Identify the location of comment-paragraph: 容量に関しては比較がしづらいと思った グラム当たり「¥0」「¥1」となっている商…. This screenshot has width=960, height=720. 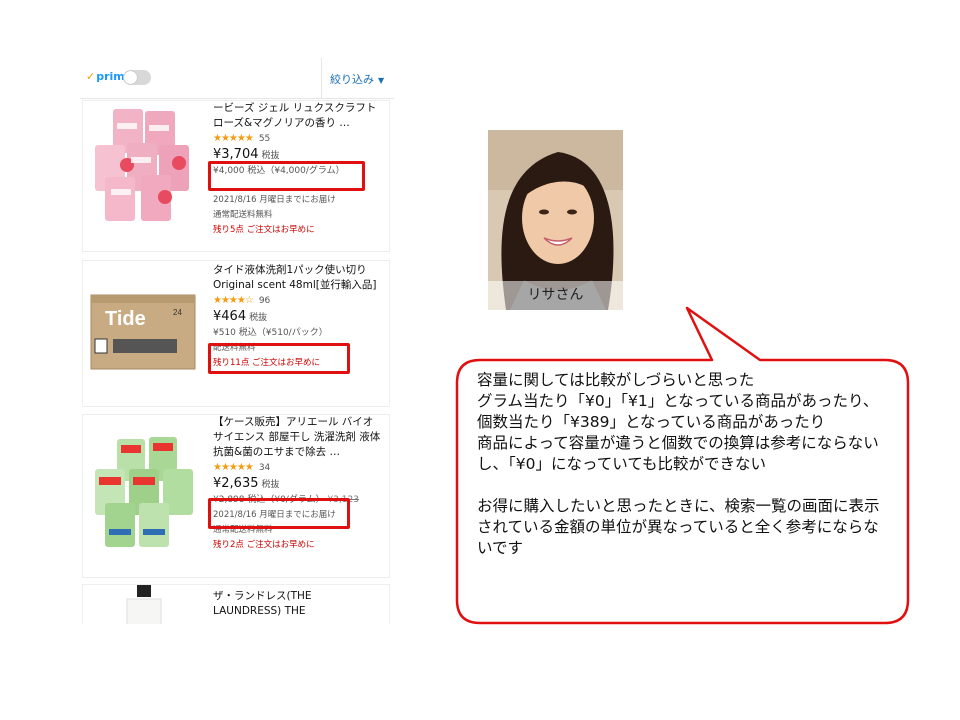
(678, 422).